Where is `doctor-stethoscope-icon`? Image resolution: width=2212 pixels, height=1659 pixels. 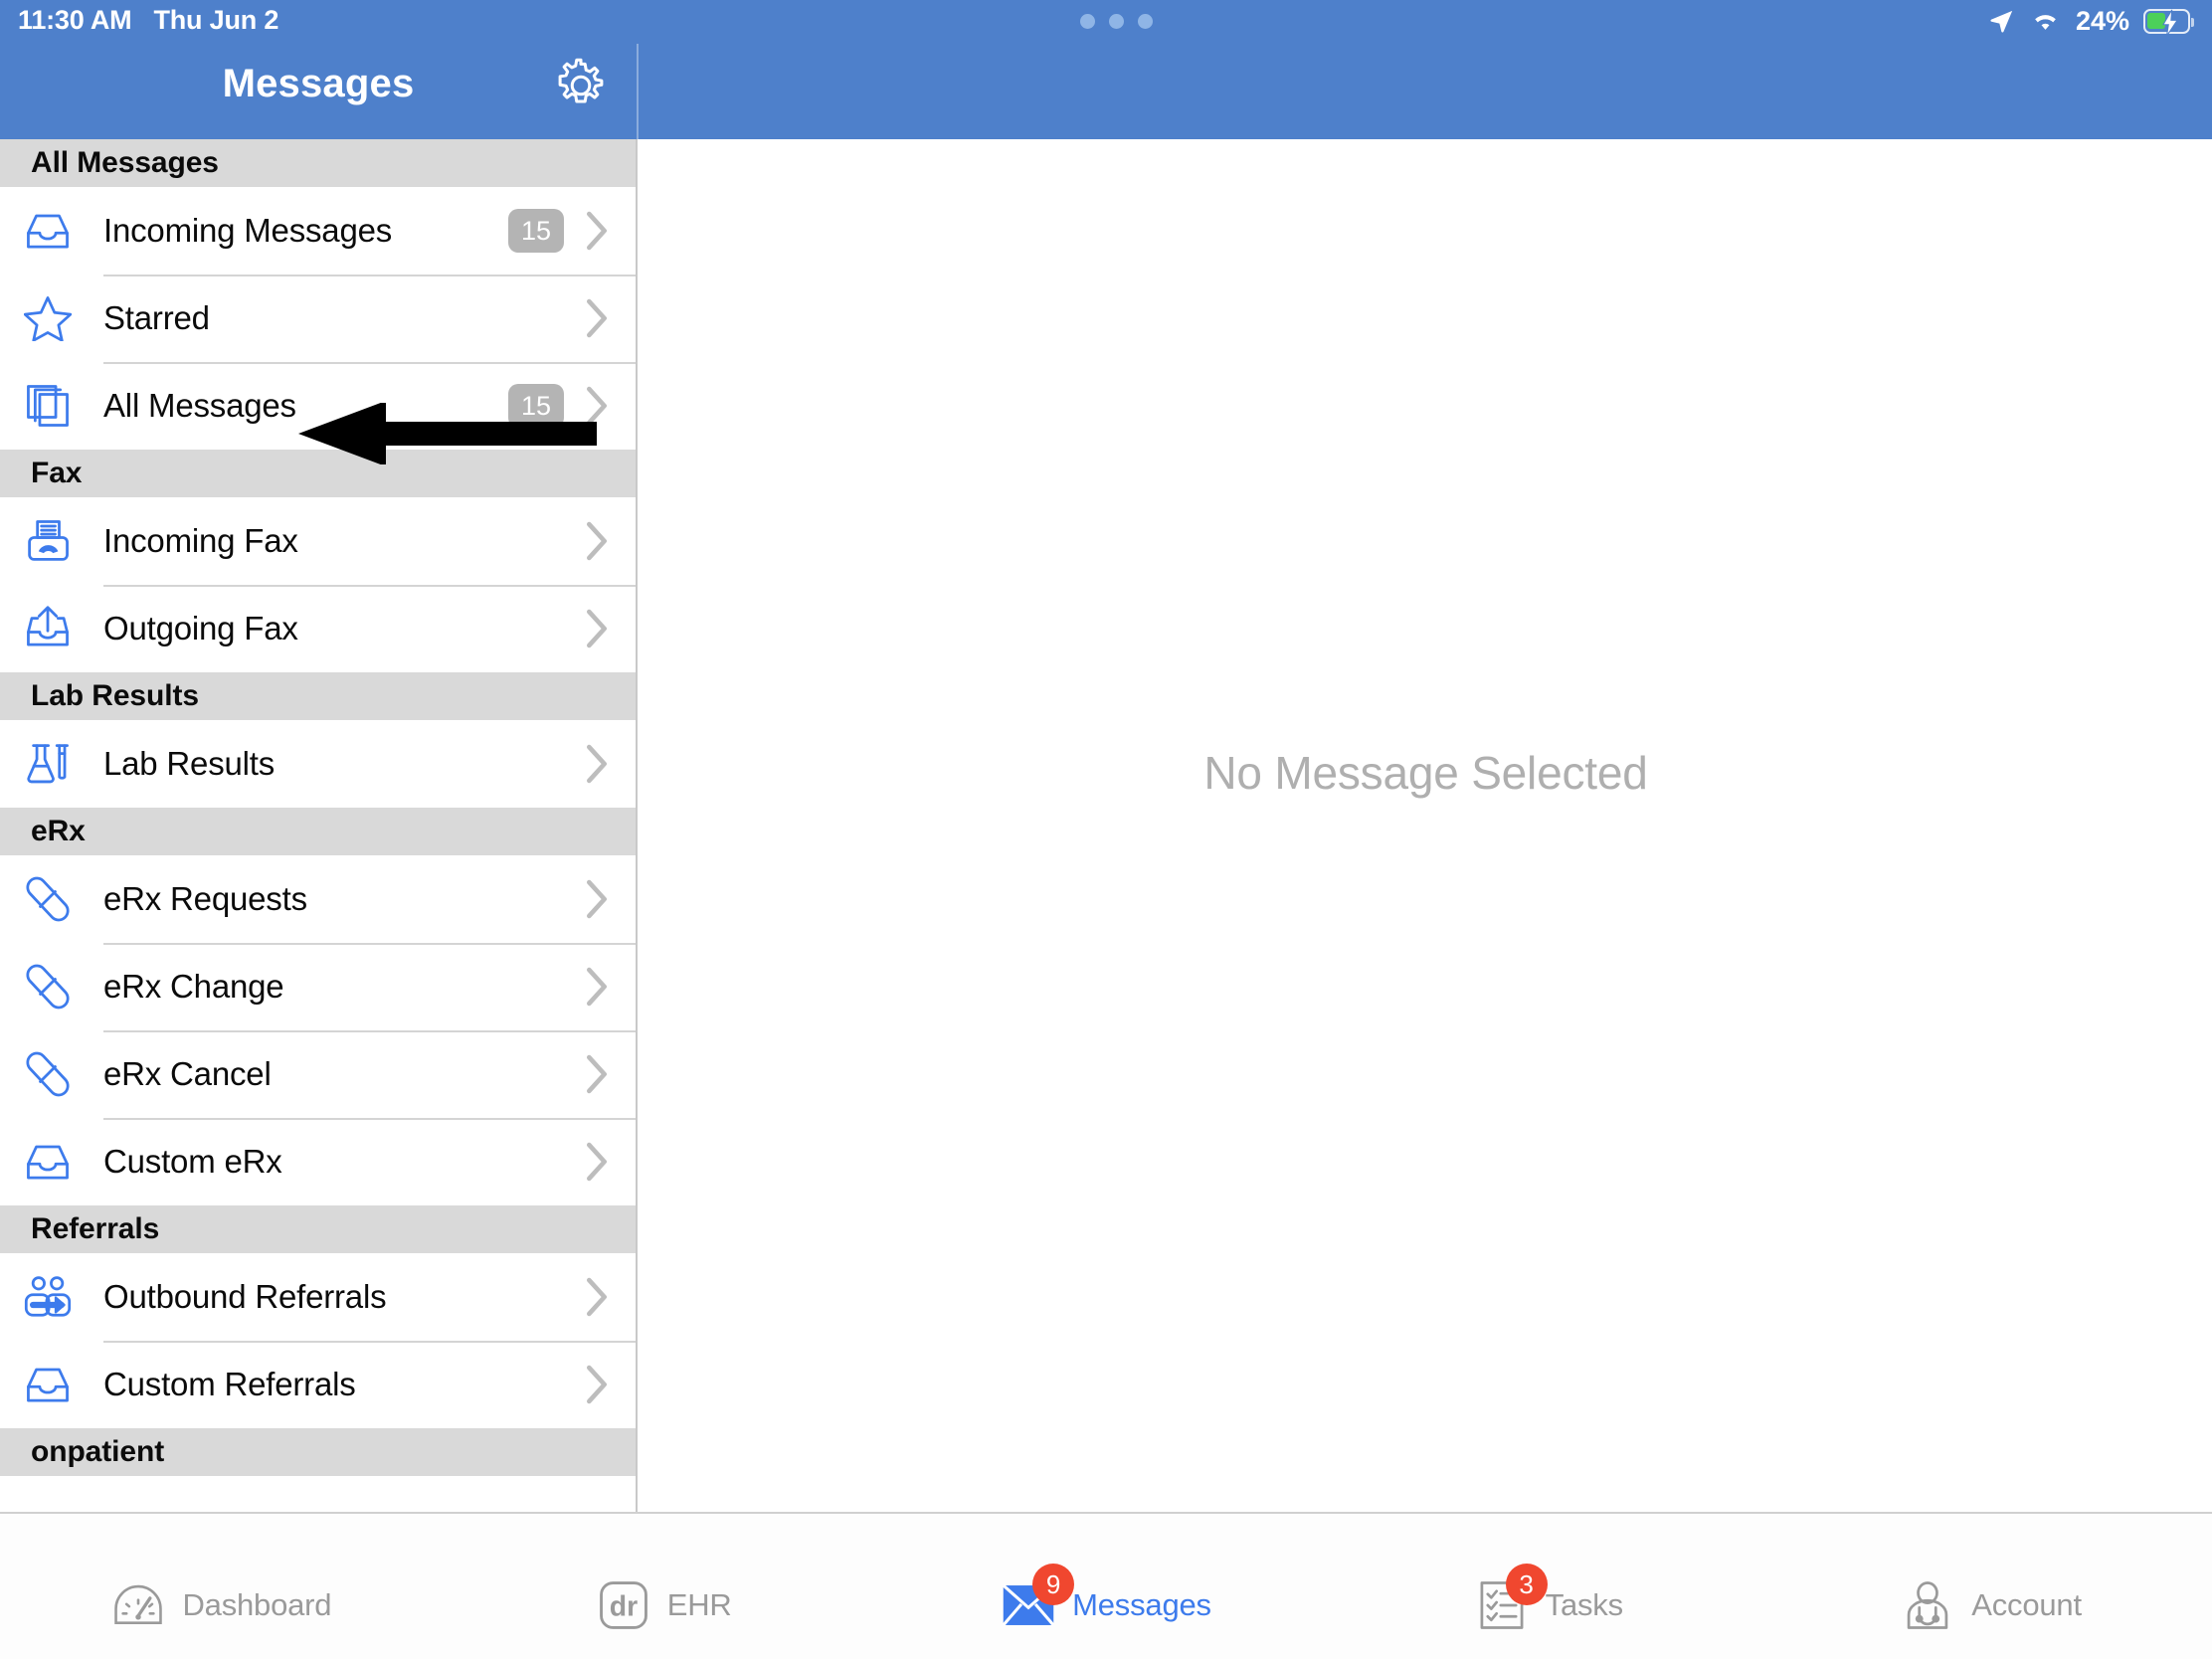 doctor-stethoscope-icon is located at coordinates (1927, 1605).